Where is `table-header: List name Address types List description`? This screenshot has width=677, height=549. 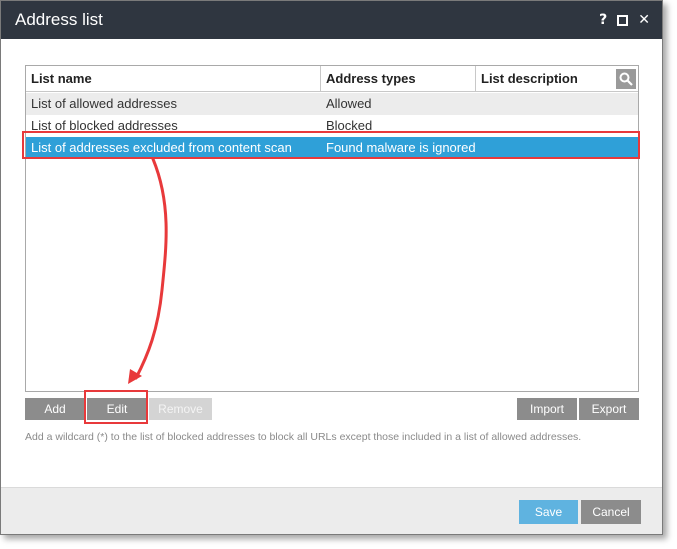
table-header: List name Address types List description is located at coordinates (332, 79).